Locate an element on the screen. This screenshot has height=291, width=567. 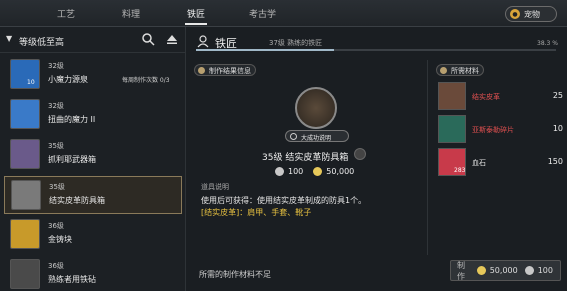
list-item: 36级 熟练者用铁砧 is located at coordinates (93, 273).